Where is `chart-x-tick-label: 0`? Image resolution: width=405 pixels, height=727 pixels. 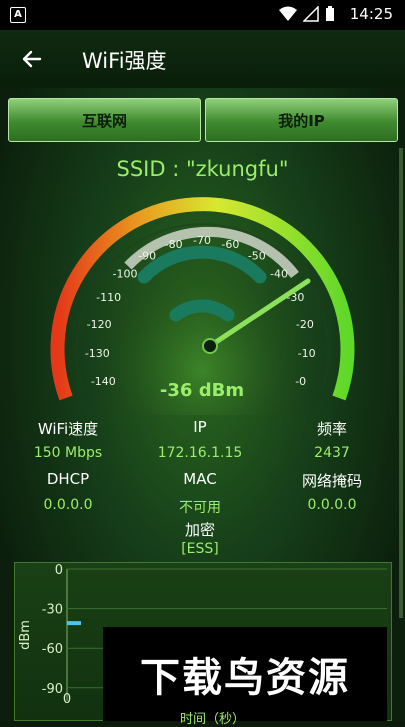
chart-x-tick-label: 0 is located at coordinates (67, 699).